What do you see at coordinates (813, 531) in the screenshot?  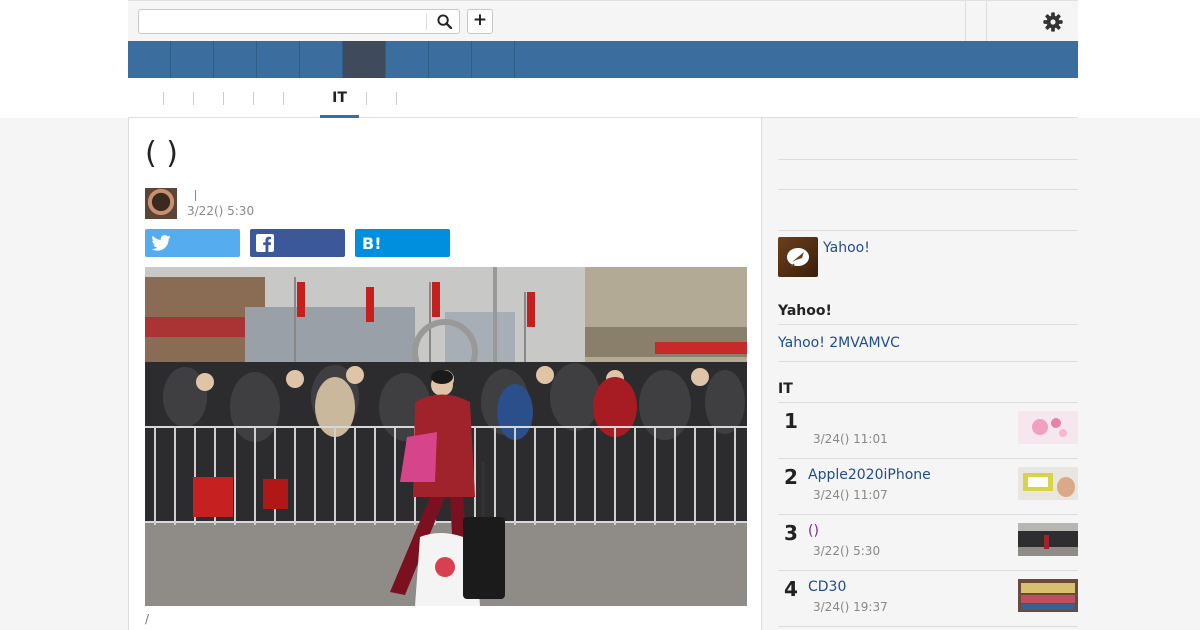 I see `rank-title: ()` at bounding box center [813, 531].